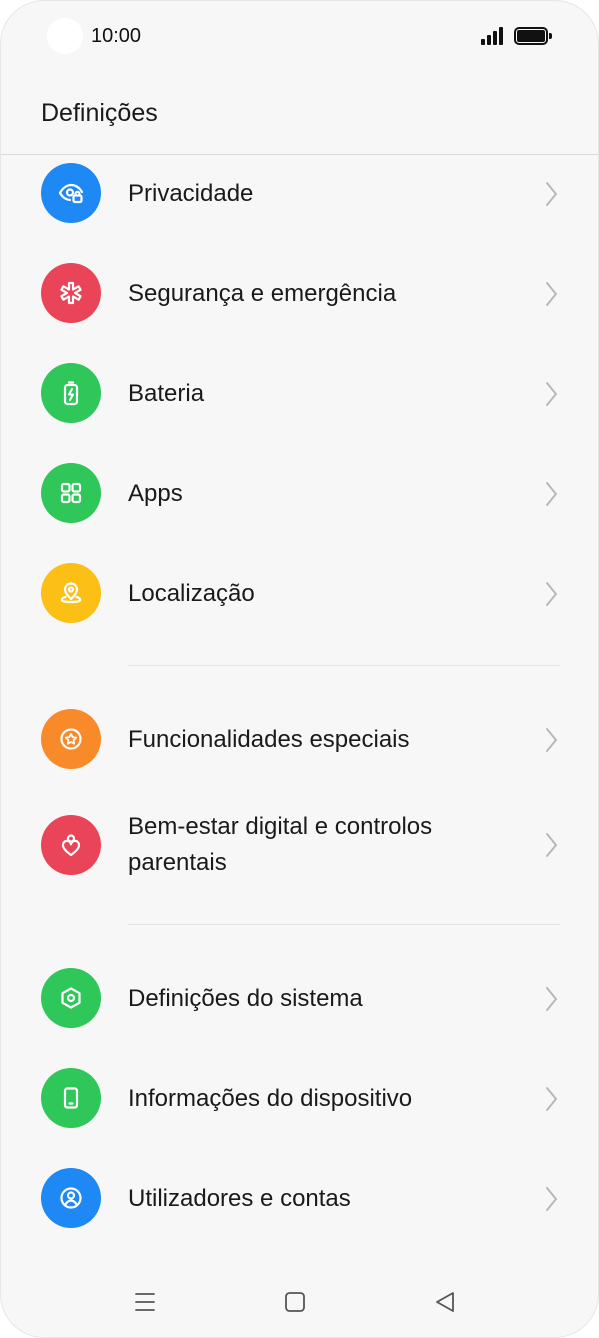  What do you see at coordinates (299, 36) in the screenshot?
I see `status-bar: 10:00` at bounding box center [299, 36].